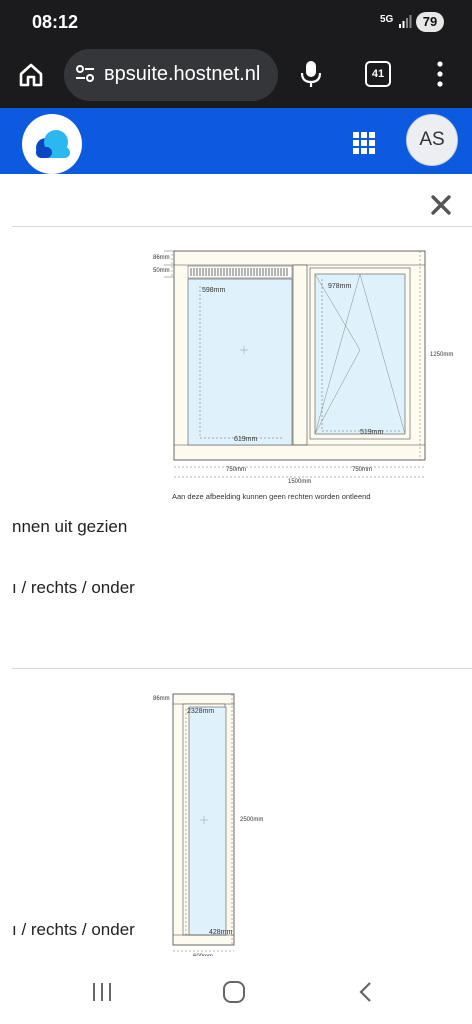  What do you see at coordinates (311, 74) in the screenshot?
I see `microphone-icon` at bounding box center [311, 74].